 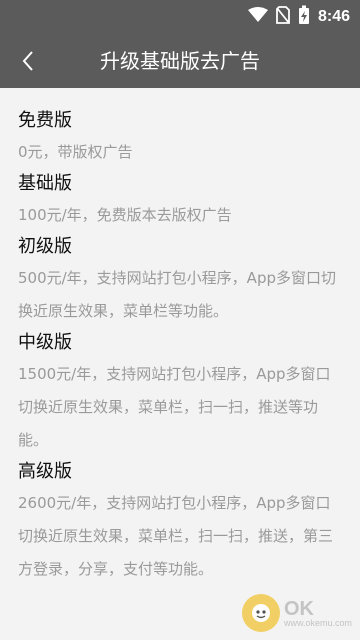 I want to click on status-icons: 8:46, so click(x=298, y=17).